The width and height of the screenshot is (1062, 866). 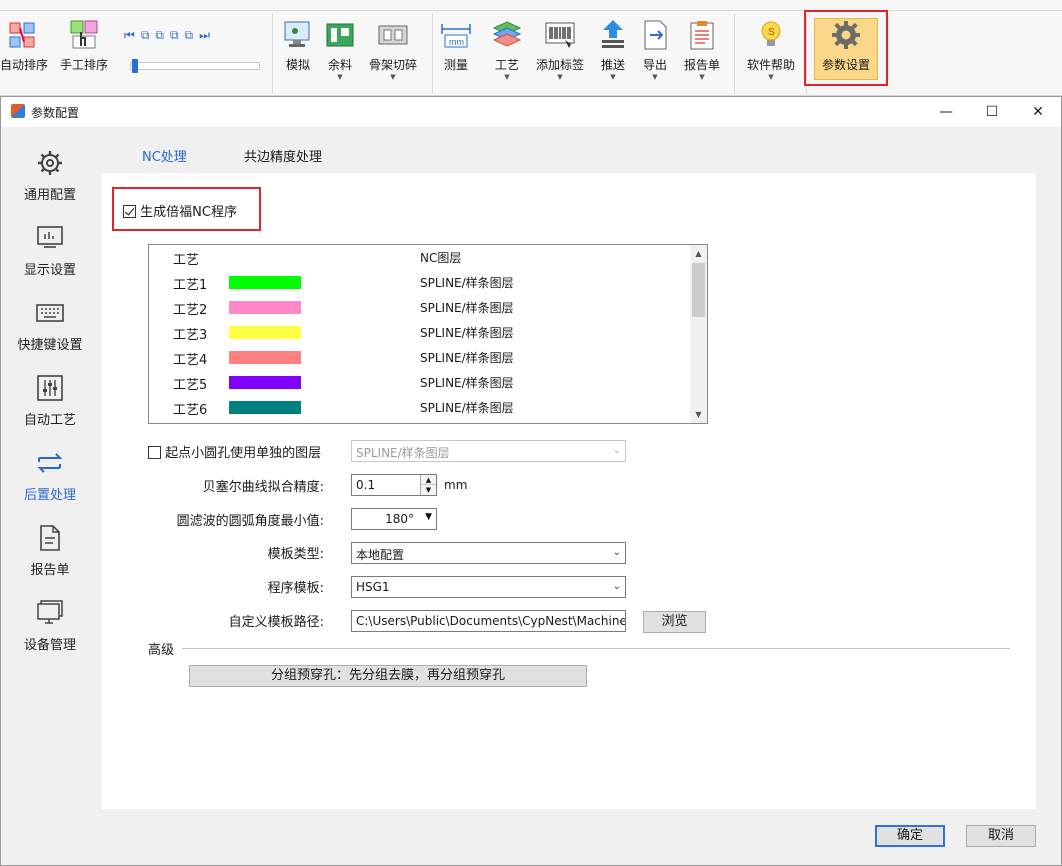 I want to click on group-prepierce-button: 分组预穿孔：先分组去膜，再分组预穿孔, so click(x=388, y=676).